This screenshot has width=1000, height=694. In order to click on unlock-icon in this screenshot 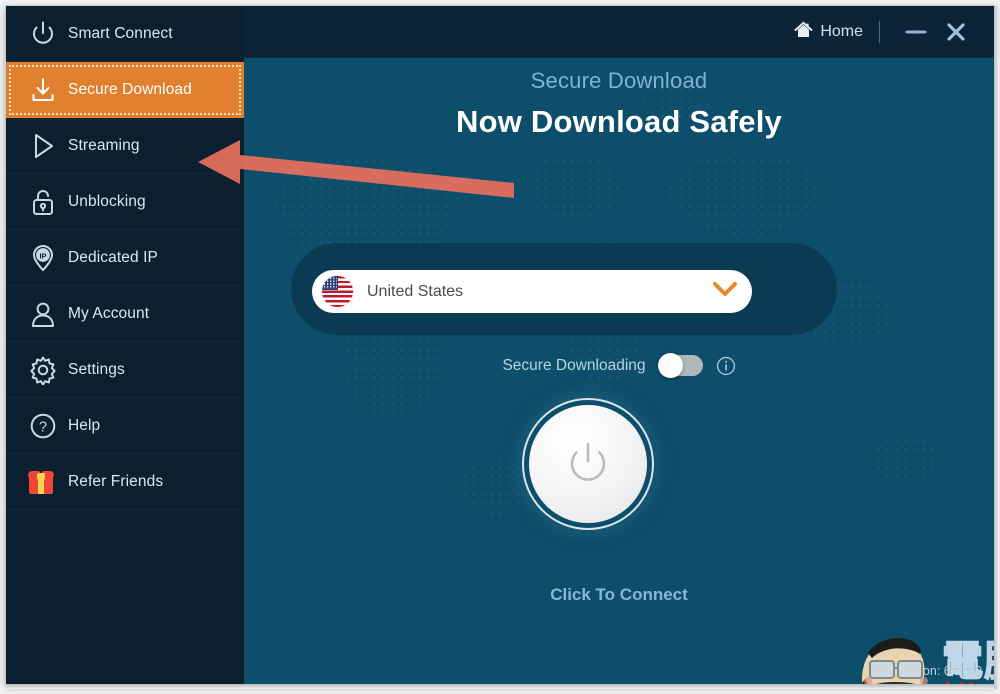, I will do `click(48, 202)`.